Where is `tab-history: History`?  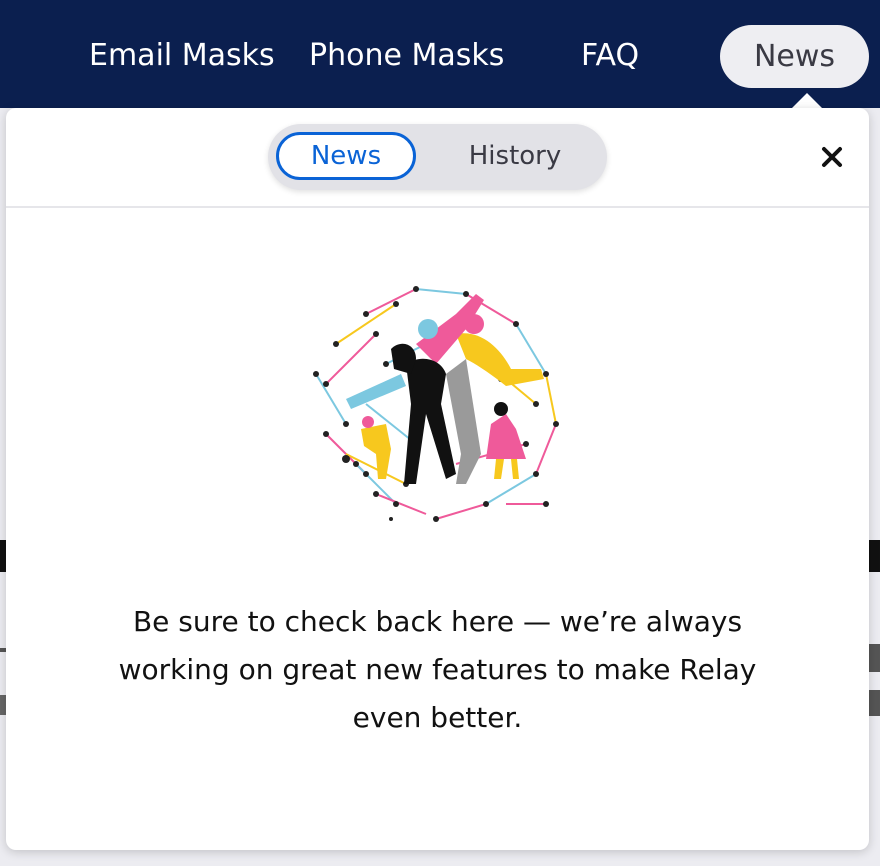 tab-history: History is located at coordinates (515, 156).